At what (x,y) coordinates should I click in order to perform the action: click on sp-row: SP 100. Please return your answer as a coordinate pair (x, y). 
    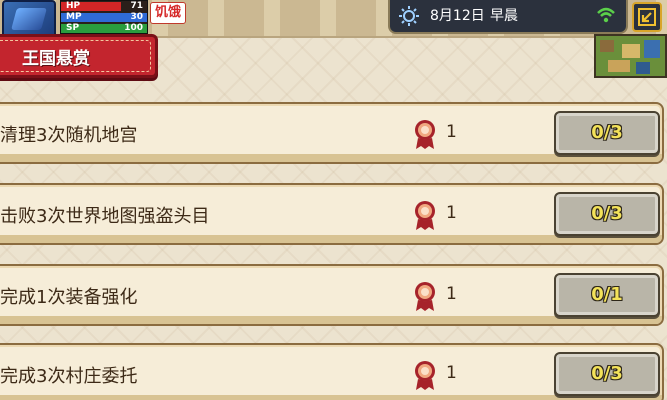
    Looking at the image, I should click on (104, 28).